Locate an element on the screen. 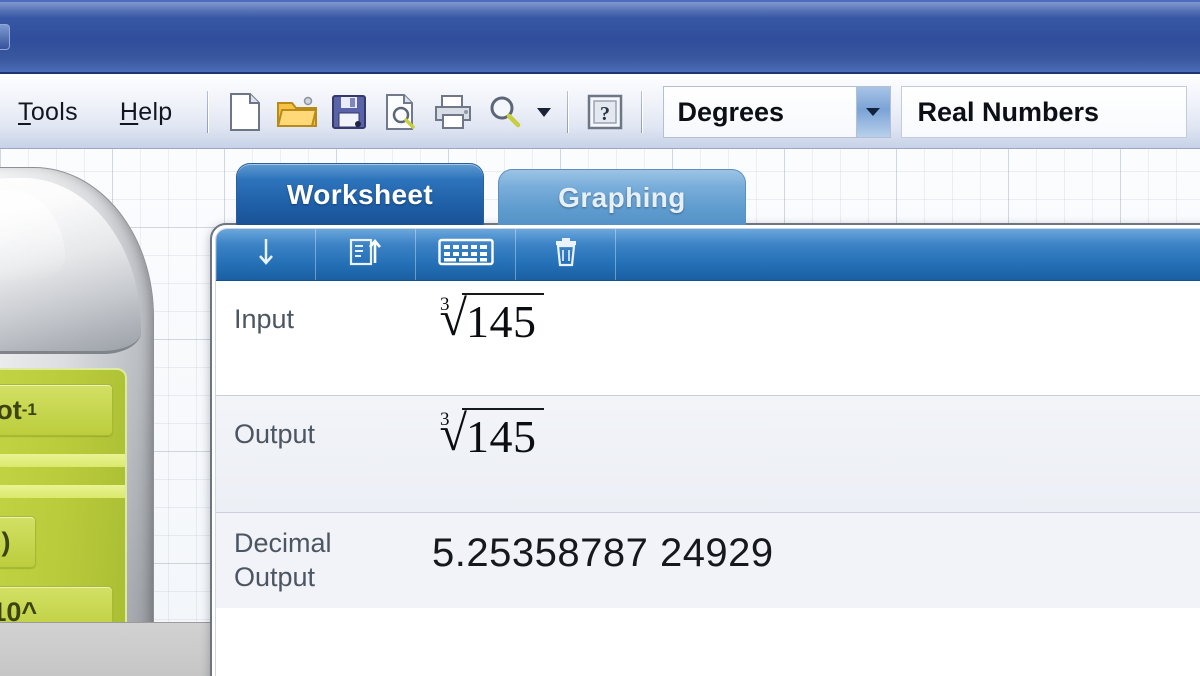 This screenshot has width=1200, height=676. page-icon is located at coordinates (245, 112).